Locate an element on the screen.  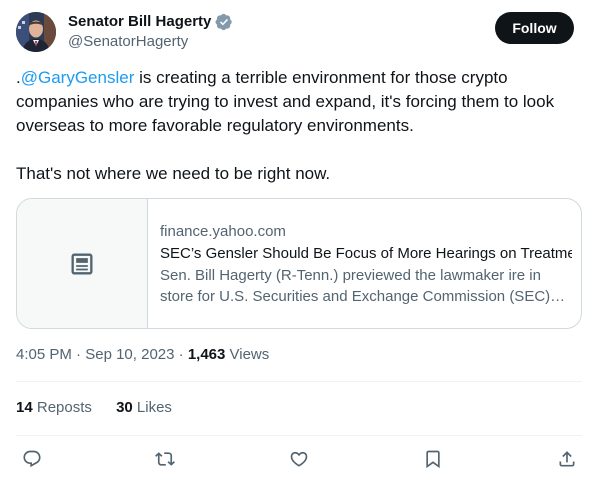
likes-label: Likes is located at coordinates (152, 407).